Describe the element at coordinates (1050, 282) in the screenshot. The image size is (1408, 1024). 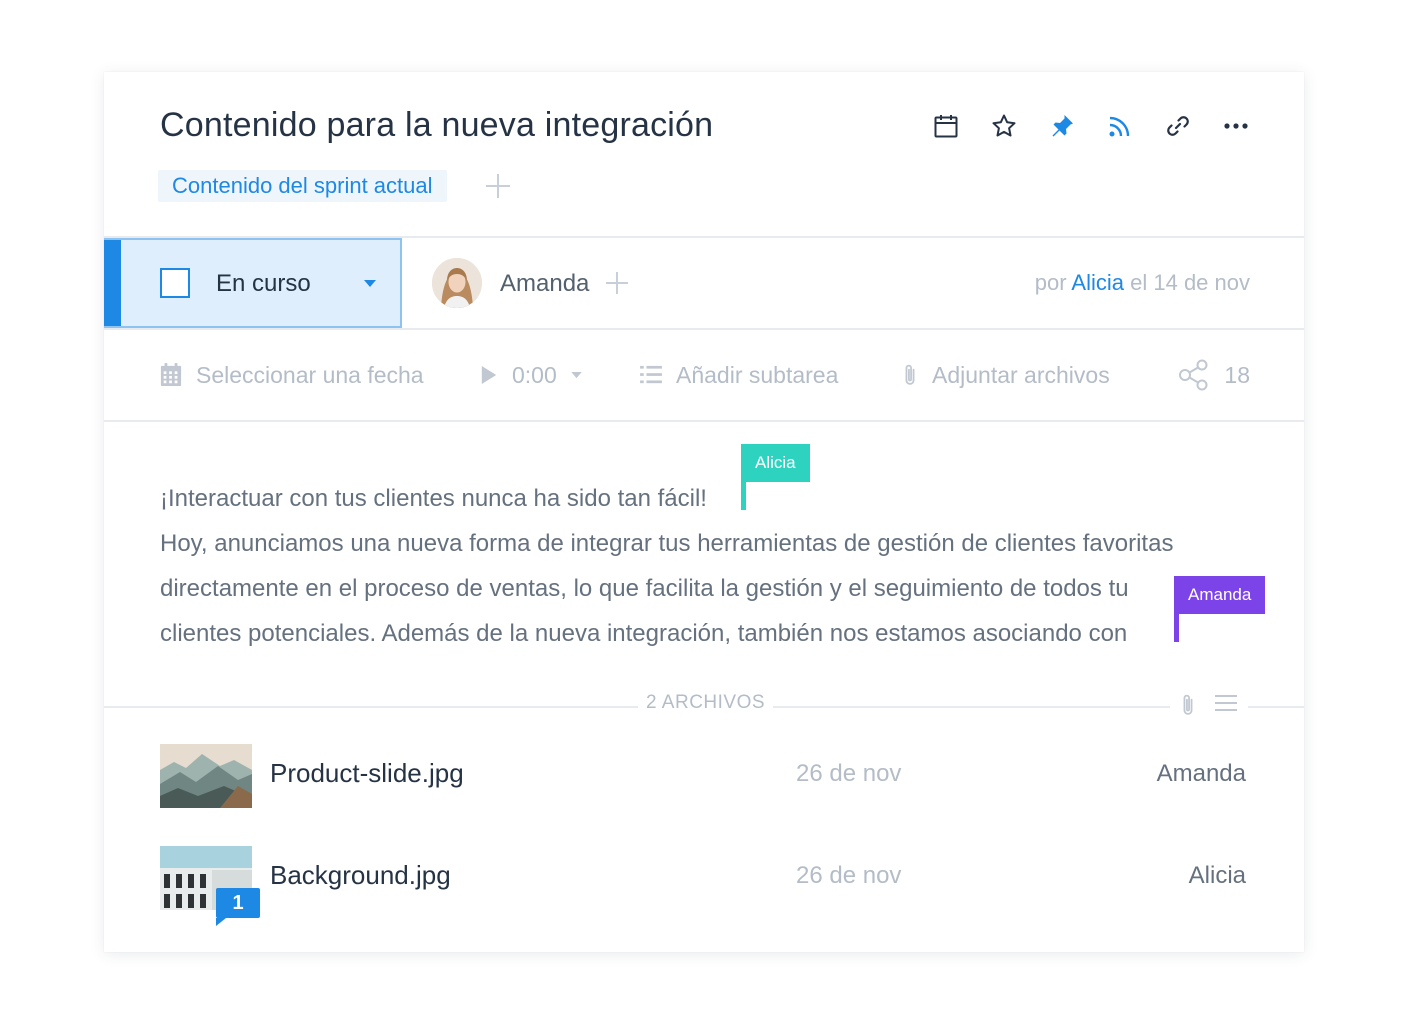
I see `byline-prefix: por` at that location.